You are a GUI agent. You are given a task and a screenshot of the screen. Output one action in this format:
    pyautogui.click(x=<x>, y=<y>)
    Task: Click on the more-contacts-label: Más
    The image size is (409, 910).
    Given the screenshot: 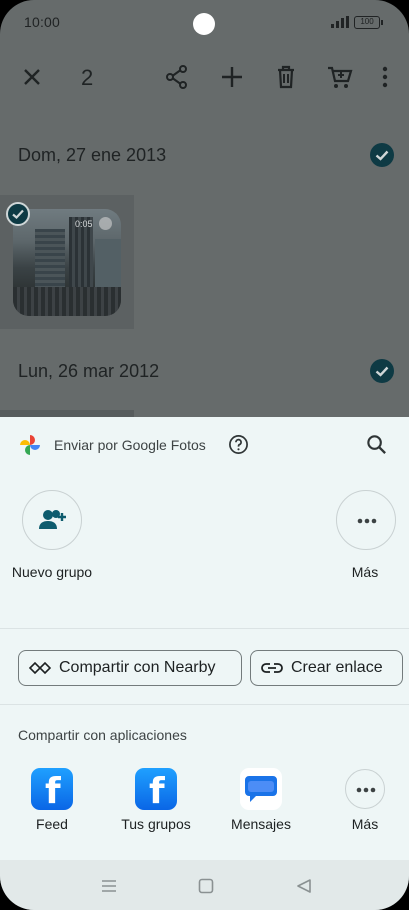 What is the action you would take?
    pyautogui.click(x=365, y=572)
    